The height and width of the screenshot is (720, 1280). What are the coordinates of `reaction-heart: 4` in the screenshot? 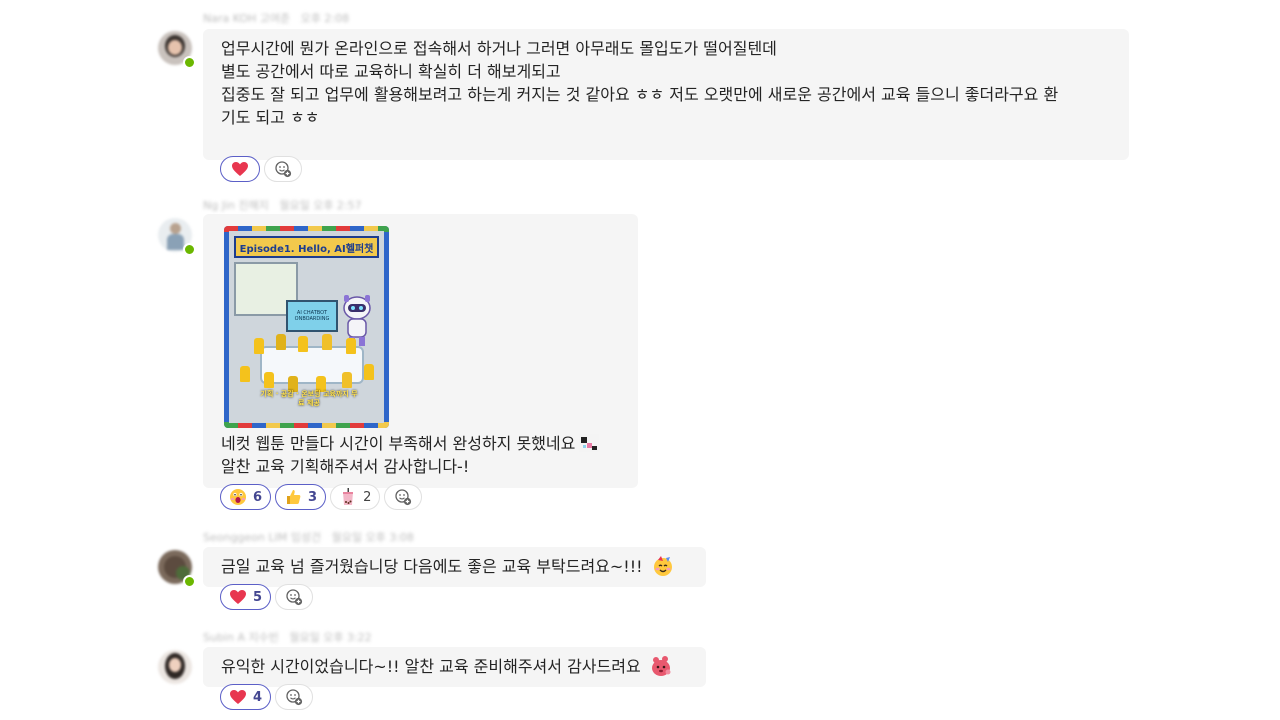 It's located at (246, 697).